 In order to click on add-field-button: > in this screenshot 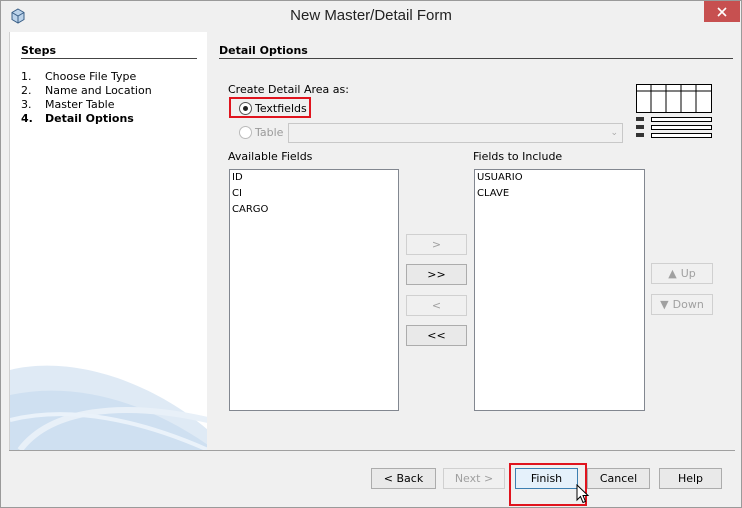, I will do `click(436, 244)`.